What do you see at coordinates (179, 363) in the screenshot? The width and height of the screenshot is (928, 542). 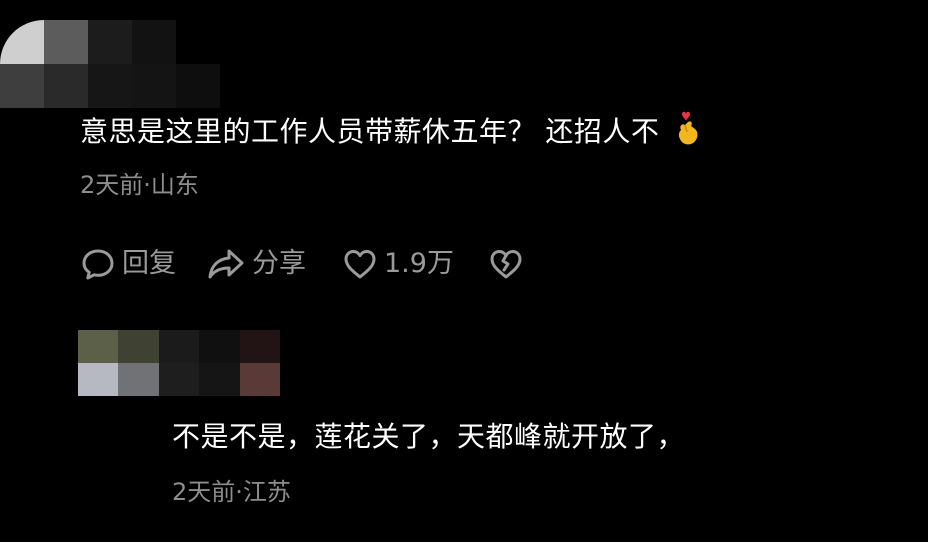 I see `avatar-2-mosaic` at bounding box center [179, 363].